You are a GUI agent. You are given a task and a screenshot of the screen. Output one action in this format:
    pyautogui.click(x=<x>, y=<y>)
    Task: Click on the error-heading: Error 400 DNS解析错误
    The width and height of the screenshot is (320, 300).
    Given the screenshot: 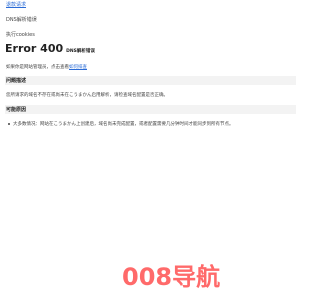 What is the action you would take?
    pyautogui.click(x=50, y=48)
    